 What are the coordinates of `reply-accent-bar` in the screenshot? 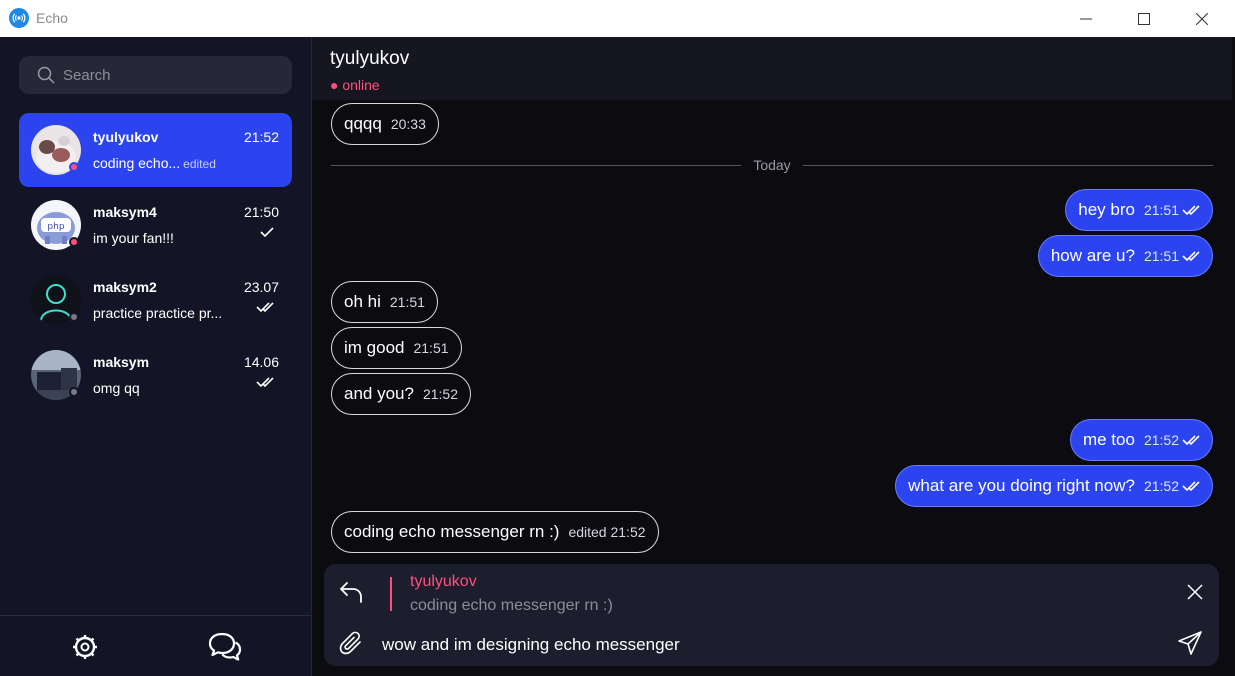 It's located at (391, 594).